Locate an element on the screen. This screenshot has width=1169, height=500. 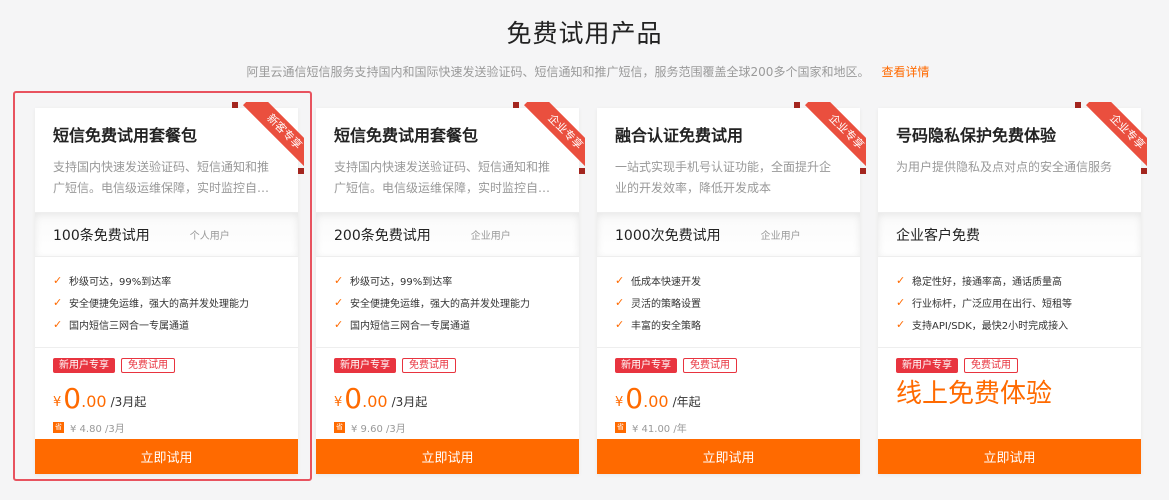
free-experience-text: 线上免费体验 is located at coordinates (974, 394).